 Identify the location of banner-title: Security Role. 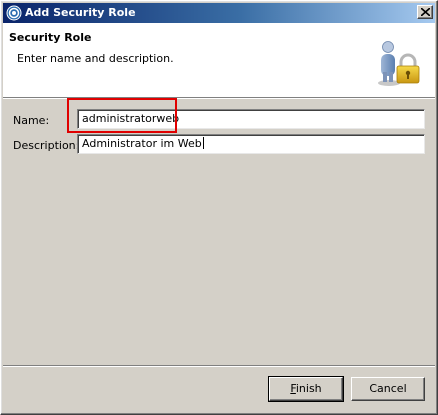
(50, 37).